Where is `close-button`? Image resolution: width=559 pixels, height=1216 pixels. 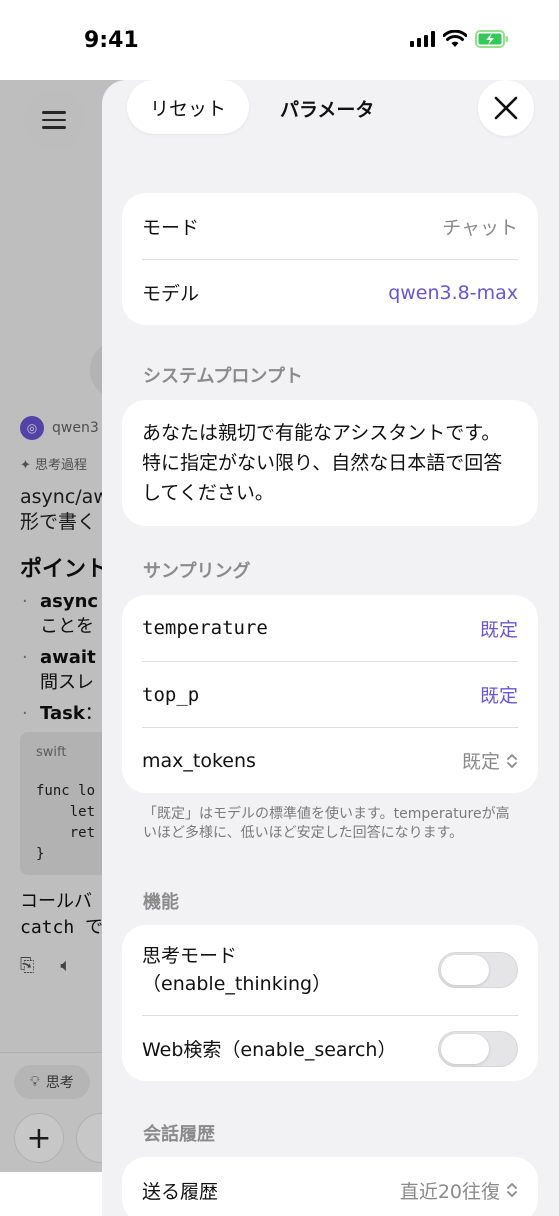 close-button is located at coordinates (506, 108).